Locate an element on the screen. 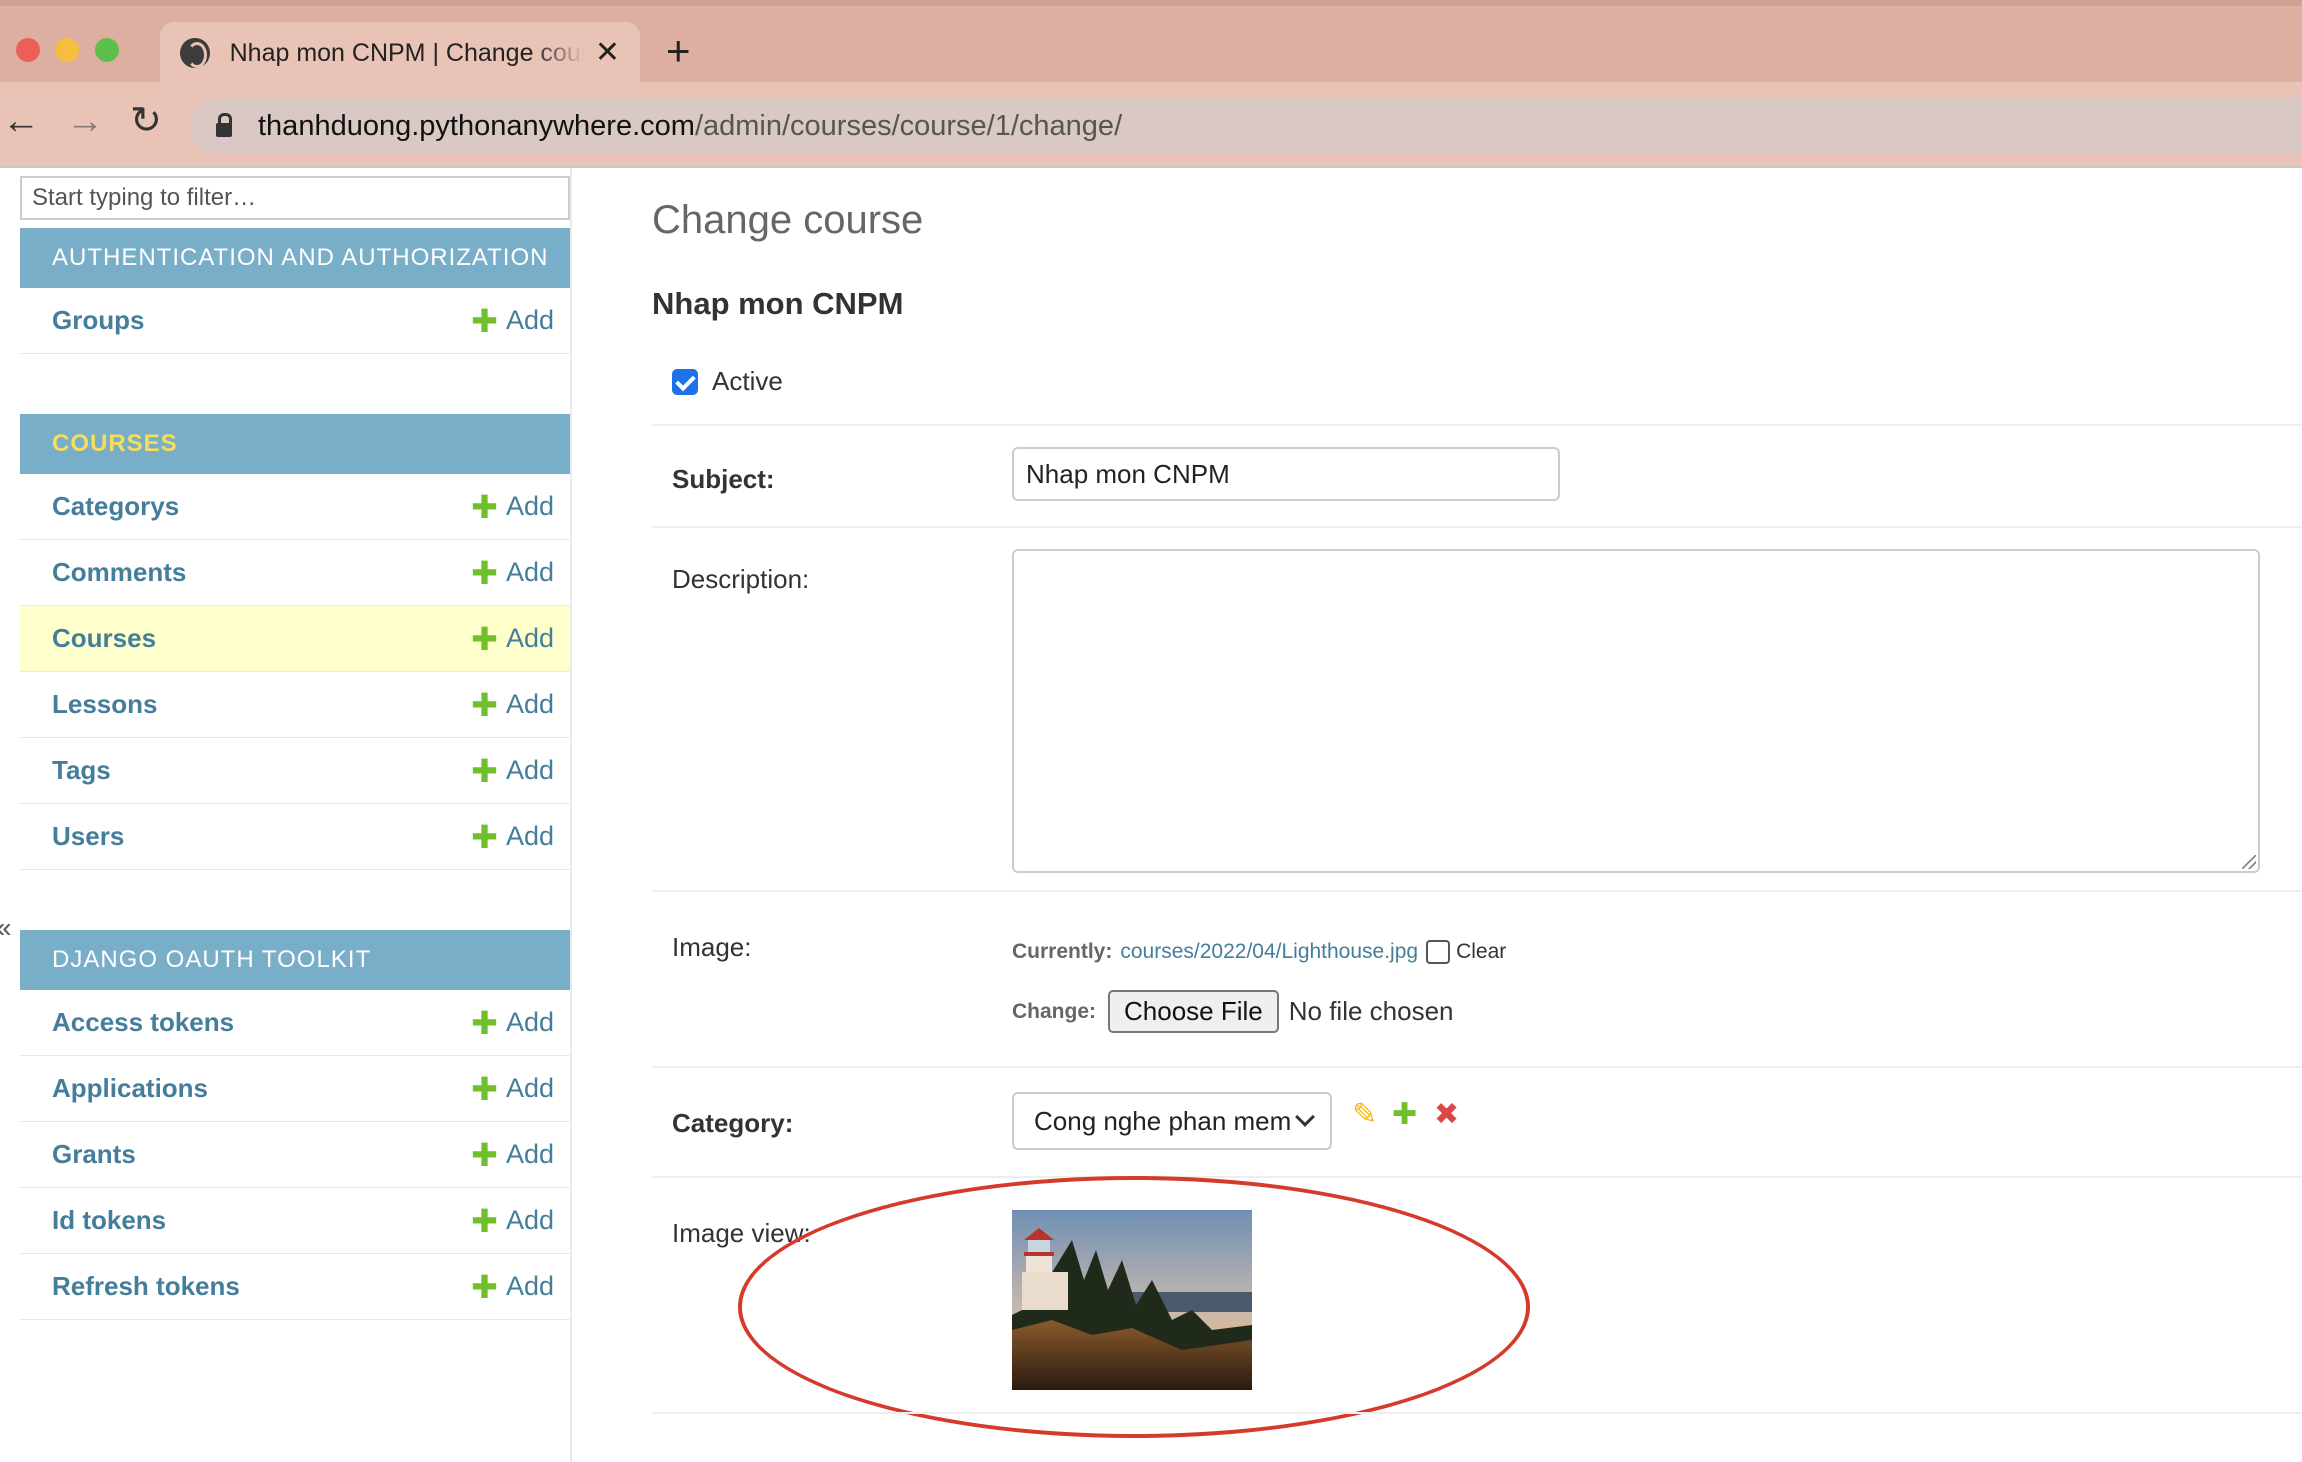 The width and height of the screenshot is (2302, 1462). module-header-auth: AUTHENTICATION AND AUTHORIZATION is located at coordinates (295, 258).